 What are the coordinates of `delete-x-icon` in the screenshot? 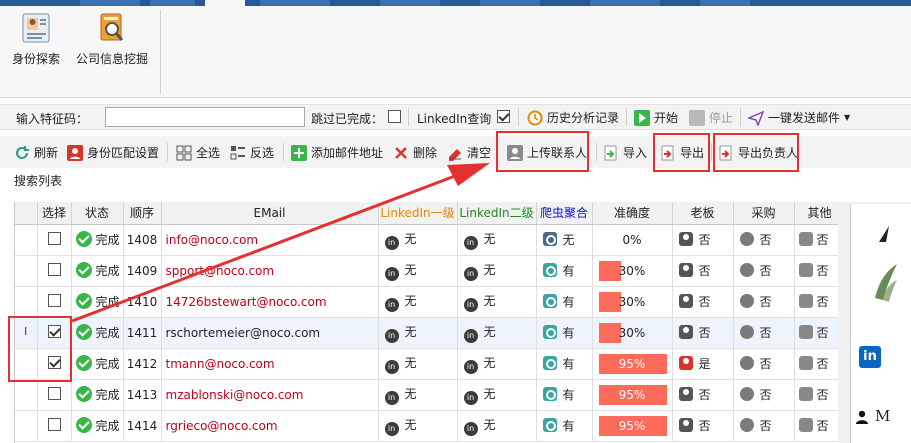 It's located at (401, 152).